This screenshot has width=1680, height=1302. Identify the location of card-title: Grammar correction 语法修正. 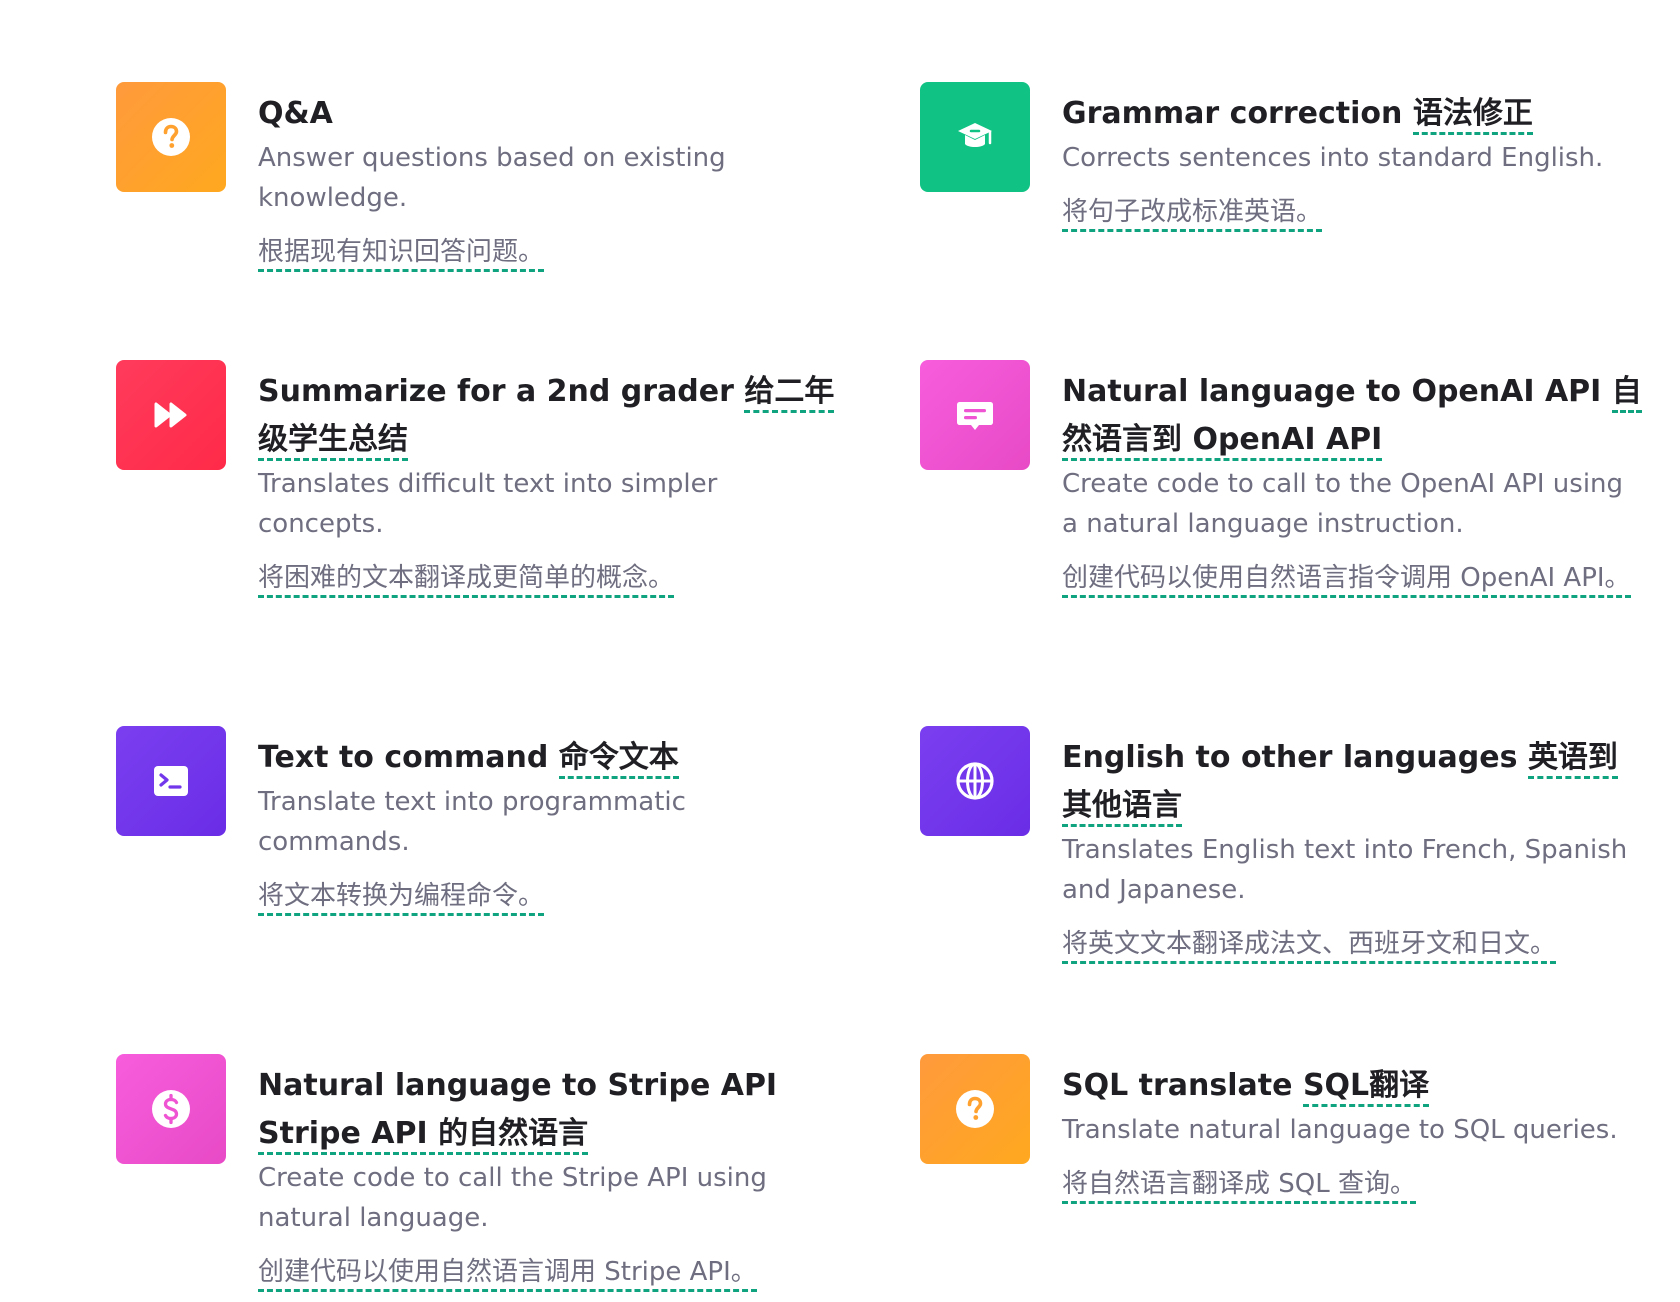
(1352, 114).